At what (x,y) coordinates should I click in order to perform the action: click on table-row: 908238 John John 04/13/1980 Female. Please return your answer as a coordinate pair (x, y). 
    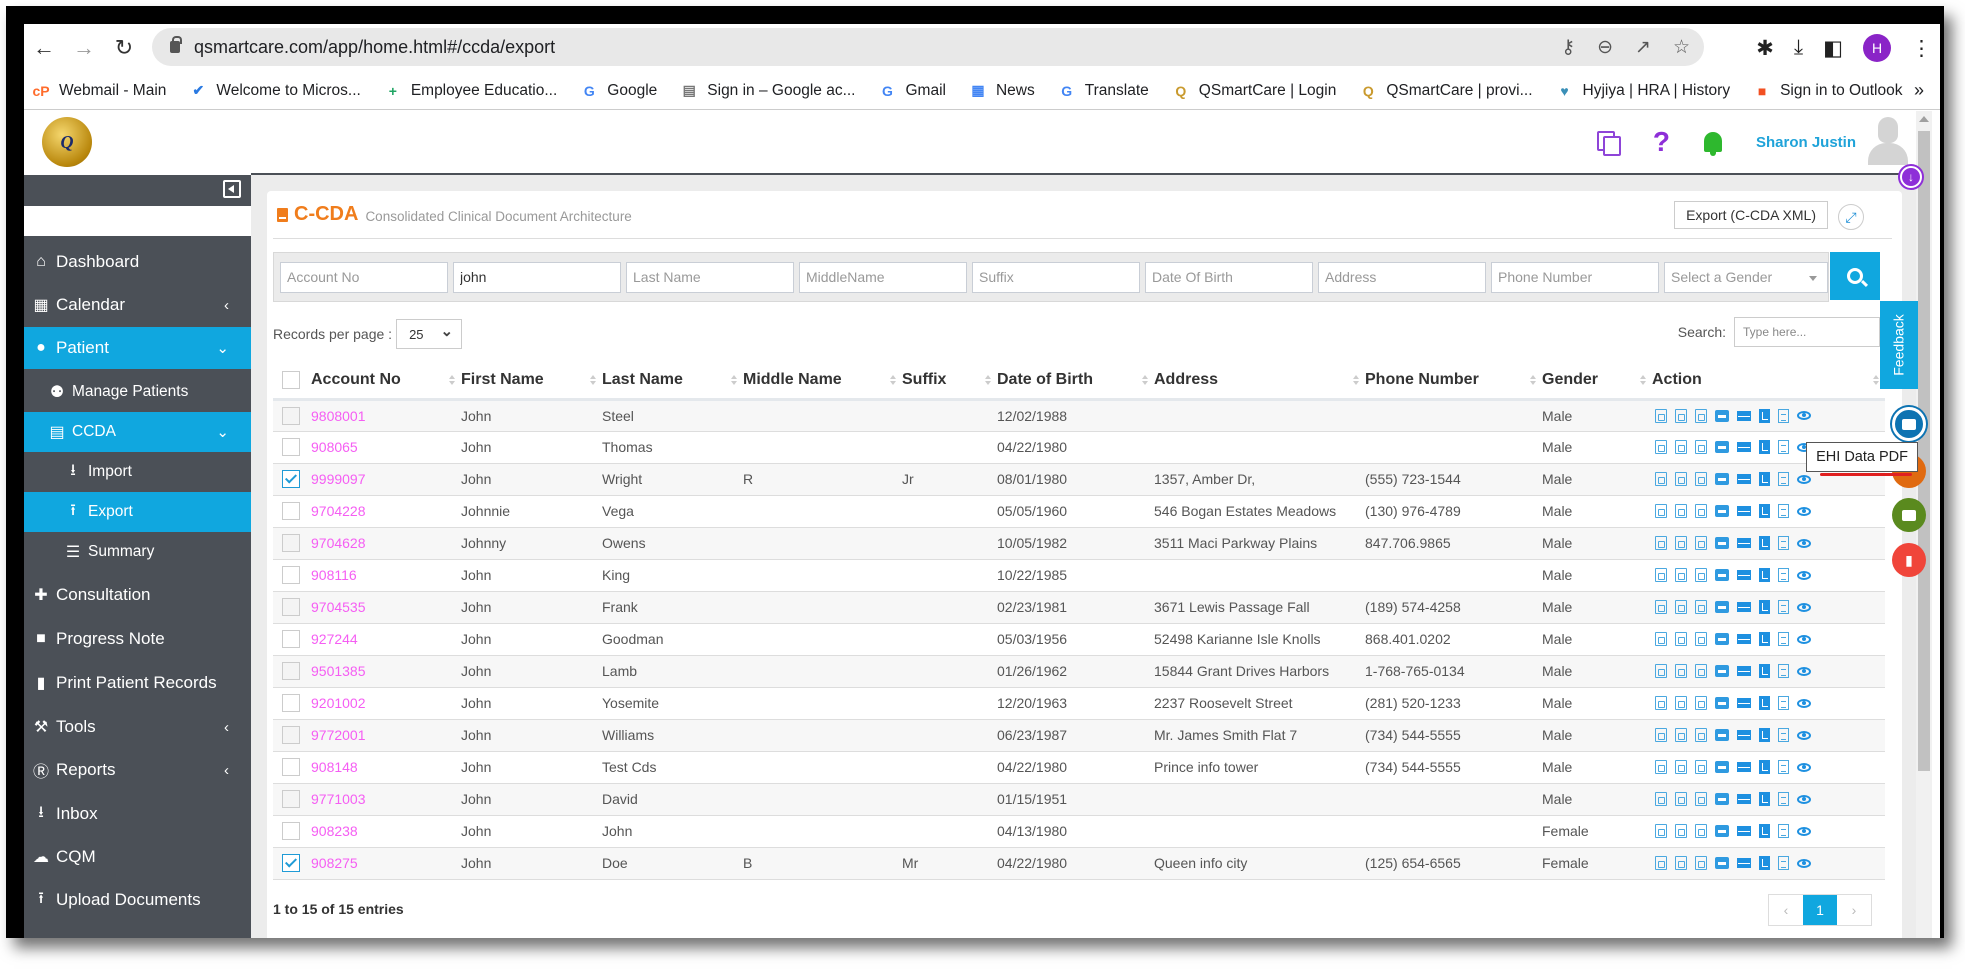
    Looking at the image, I should click on (1079, 831).